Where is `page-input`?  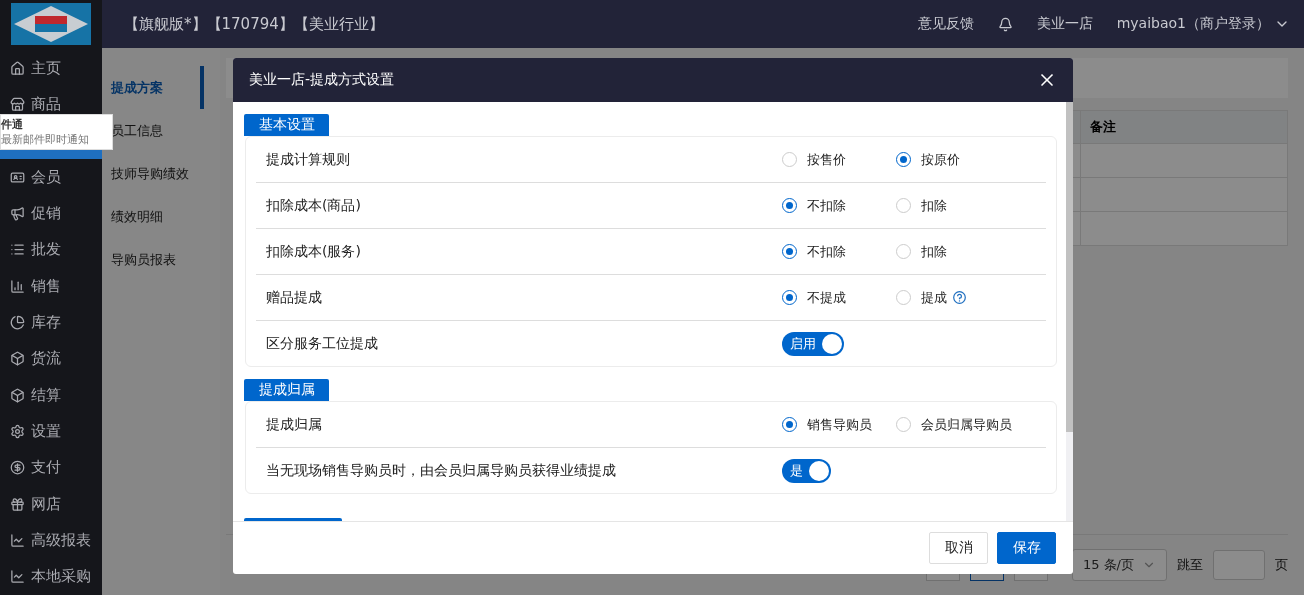
page-input is located at coordinates (1239, 565).